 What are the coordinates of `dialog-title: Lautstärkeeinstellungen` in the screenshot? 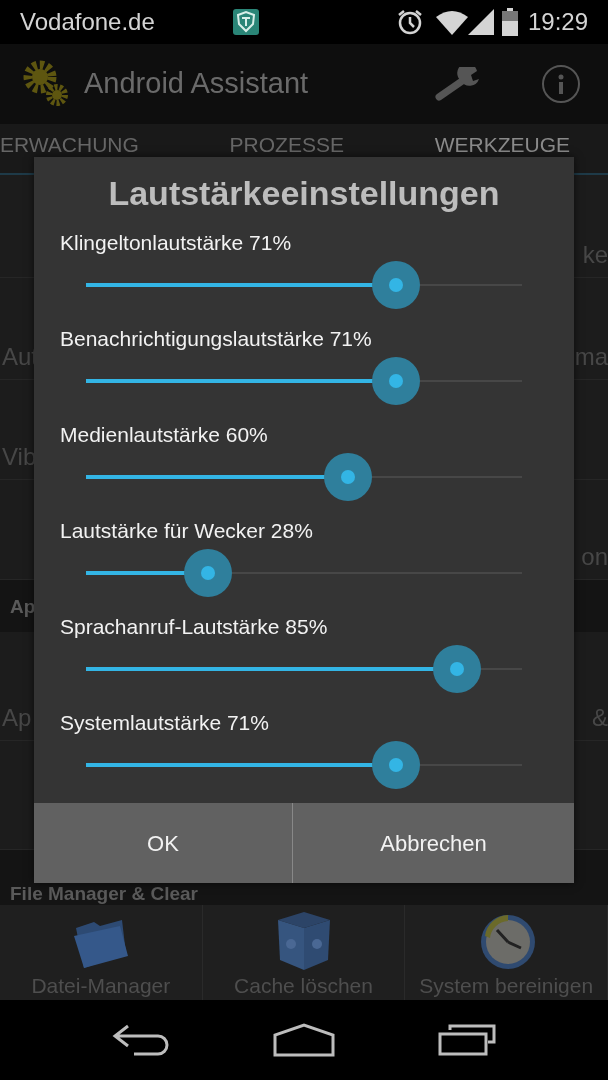 It's located at (304, 193).